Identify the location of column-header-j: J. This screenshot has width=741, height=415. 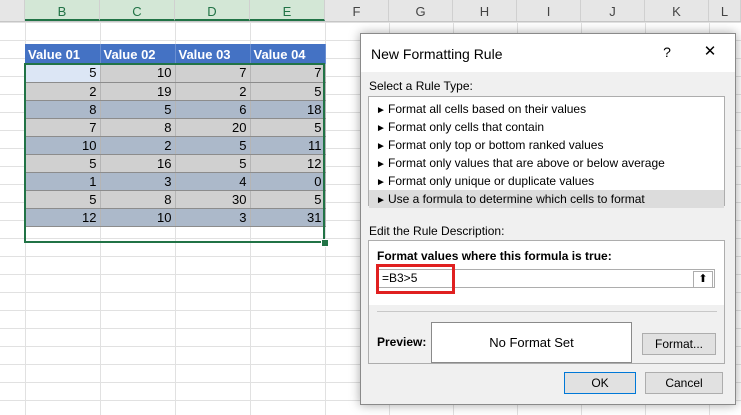
(613, 10).